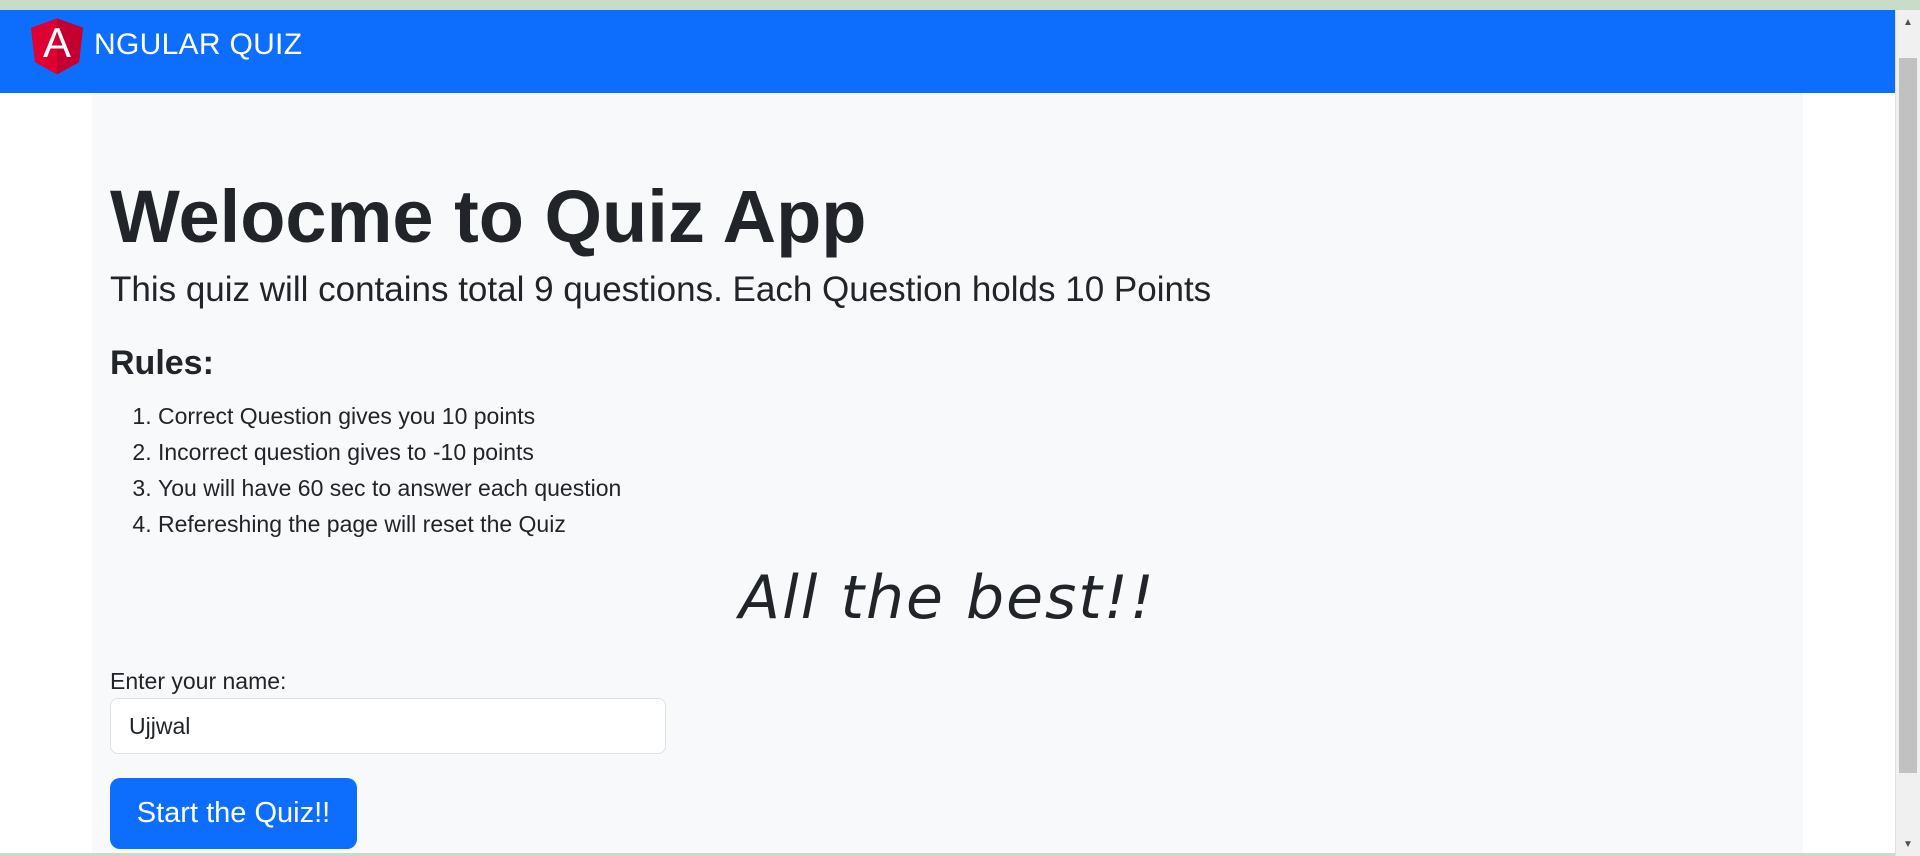 Image resolution: width=1920 pixels, height=856 pixels. I want to click on rule-item: Correct Question gives you 10 points, so click(389, 416).